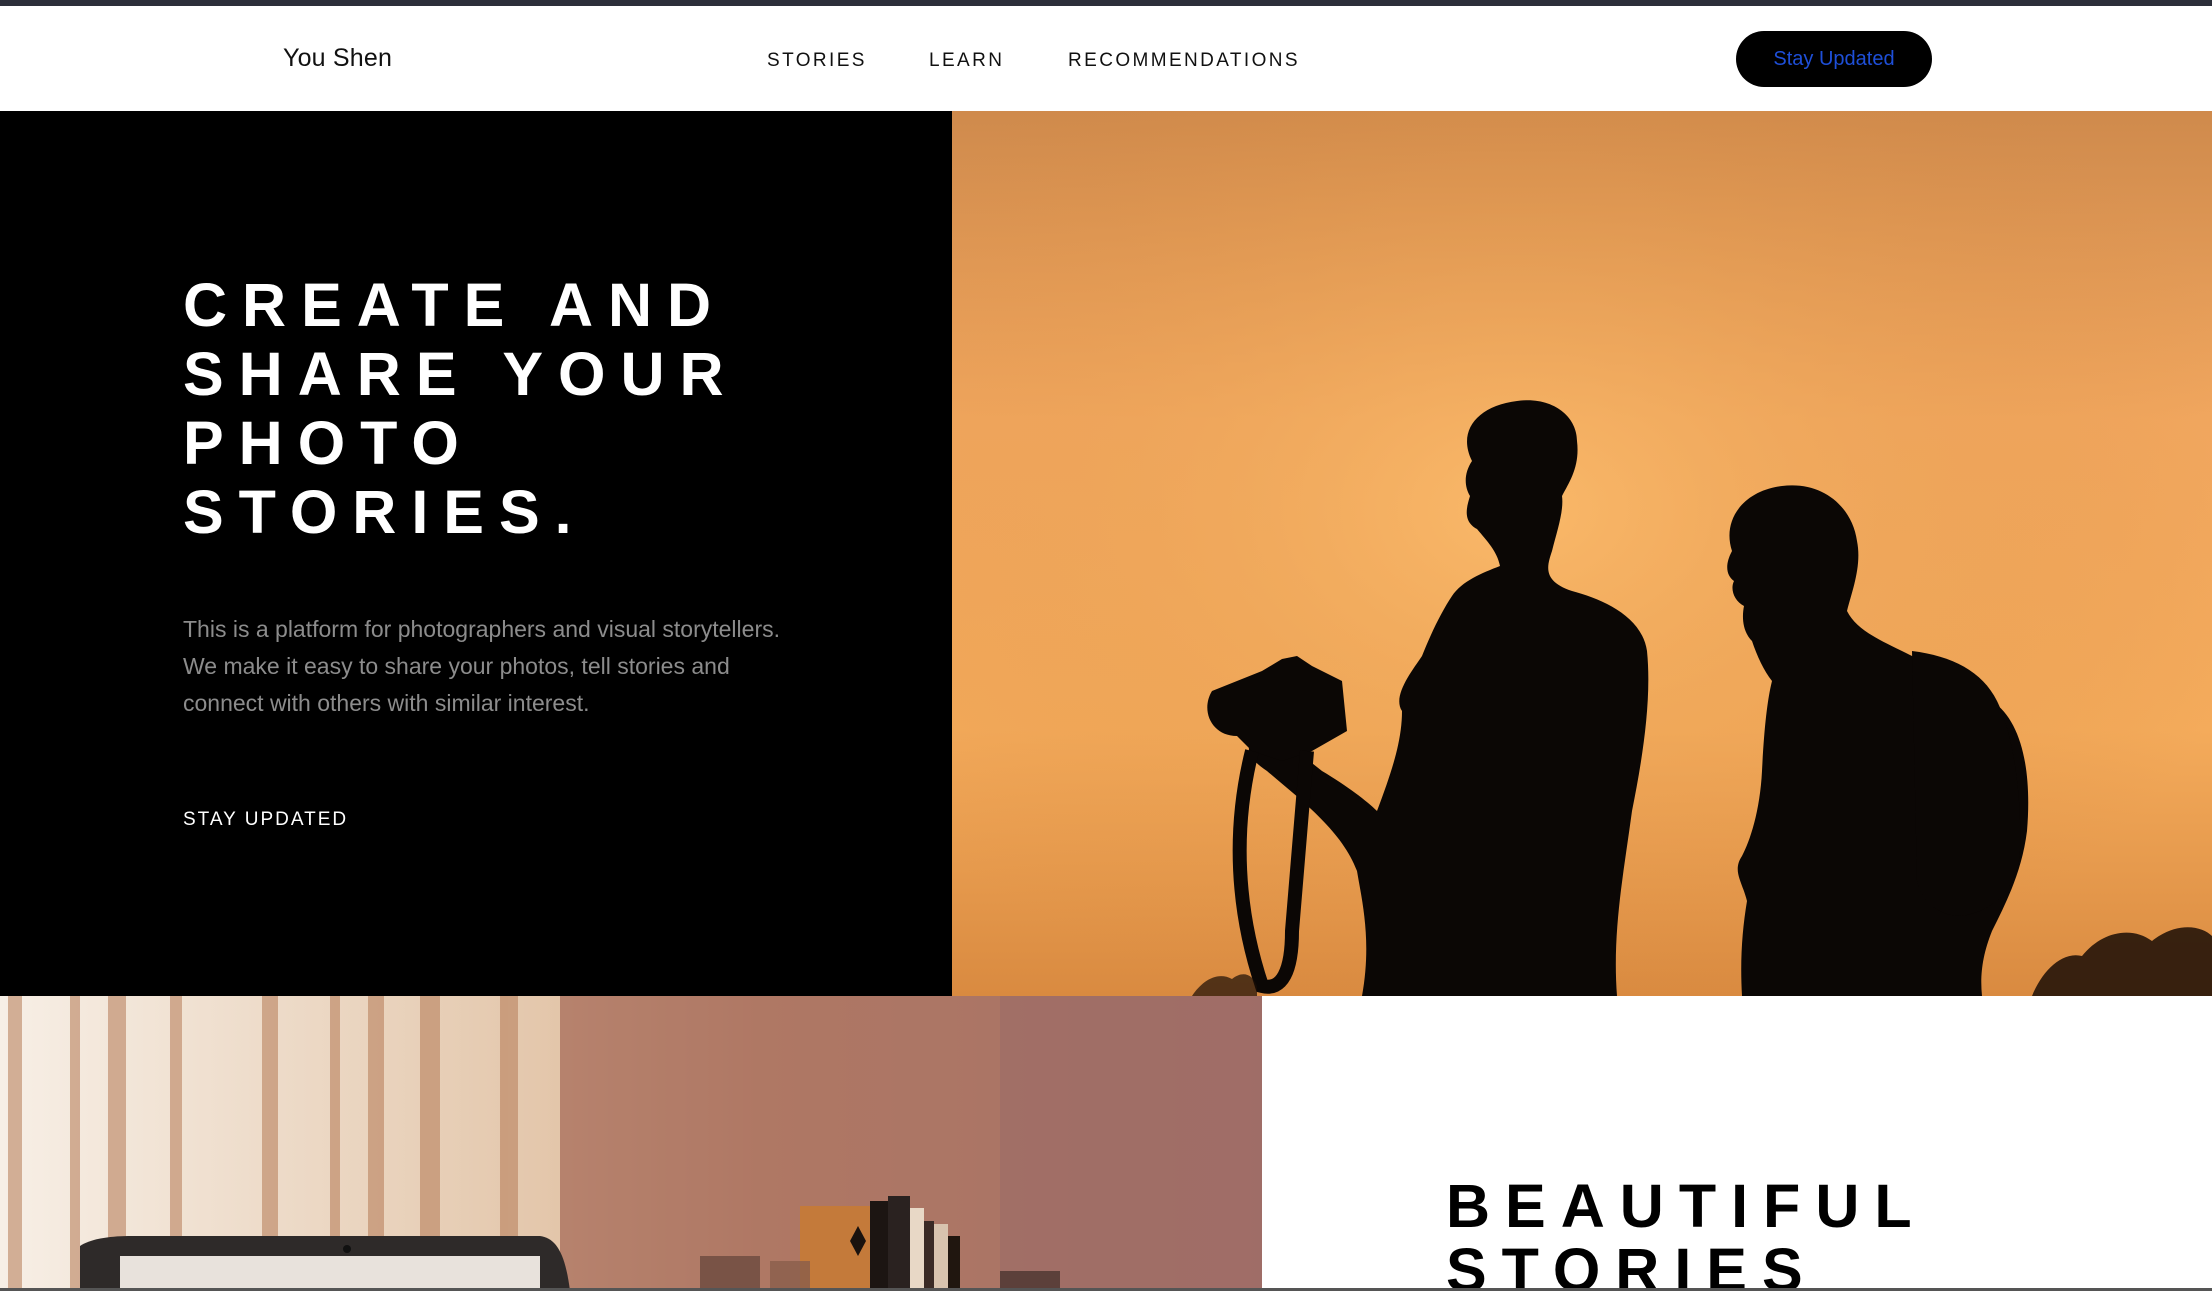 The image size is (2212, 1291). Describe the element at coordinates (1686, 1206) in the screenshot. I see `section-title-line: BEAUTIFUL` at that location.